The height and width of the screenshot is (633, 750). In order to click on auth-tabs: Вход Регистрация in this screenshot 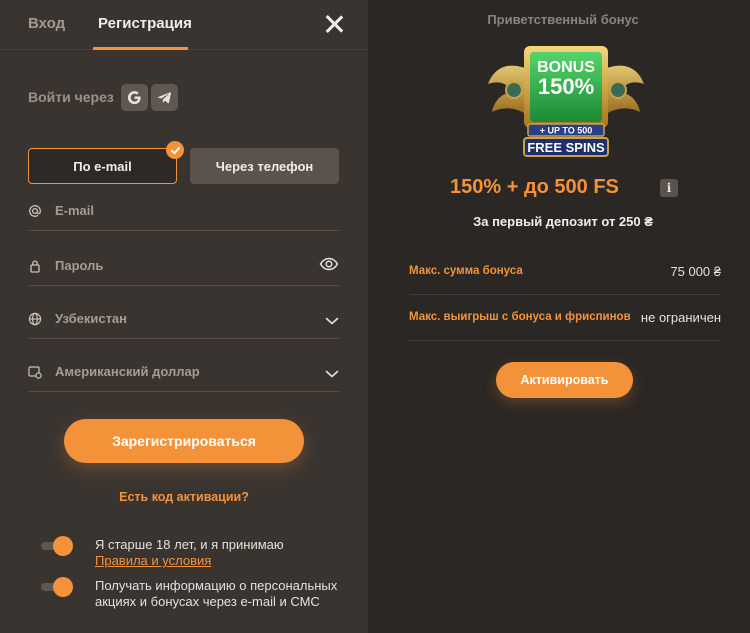, I will do `click(184, 25)`.